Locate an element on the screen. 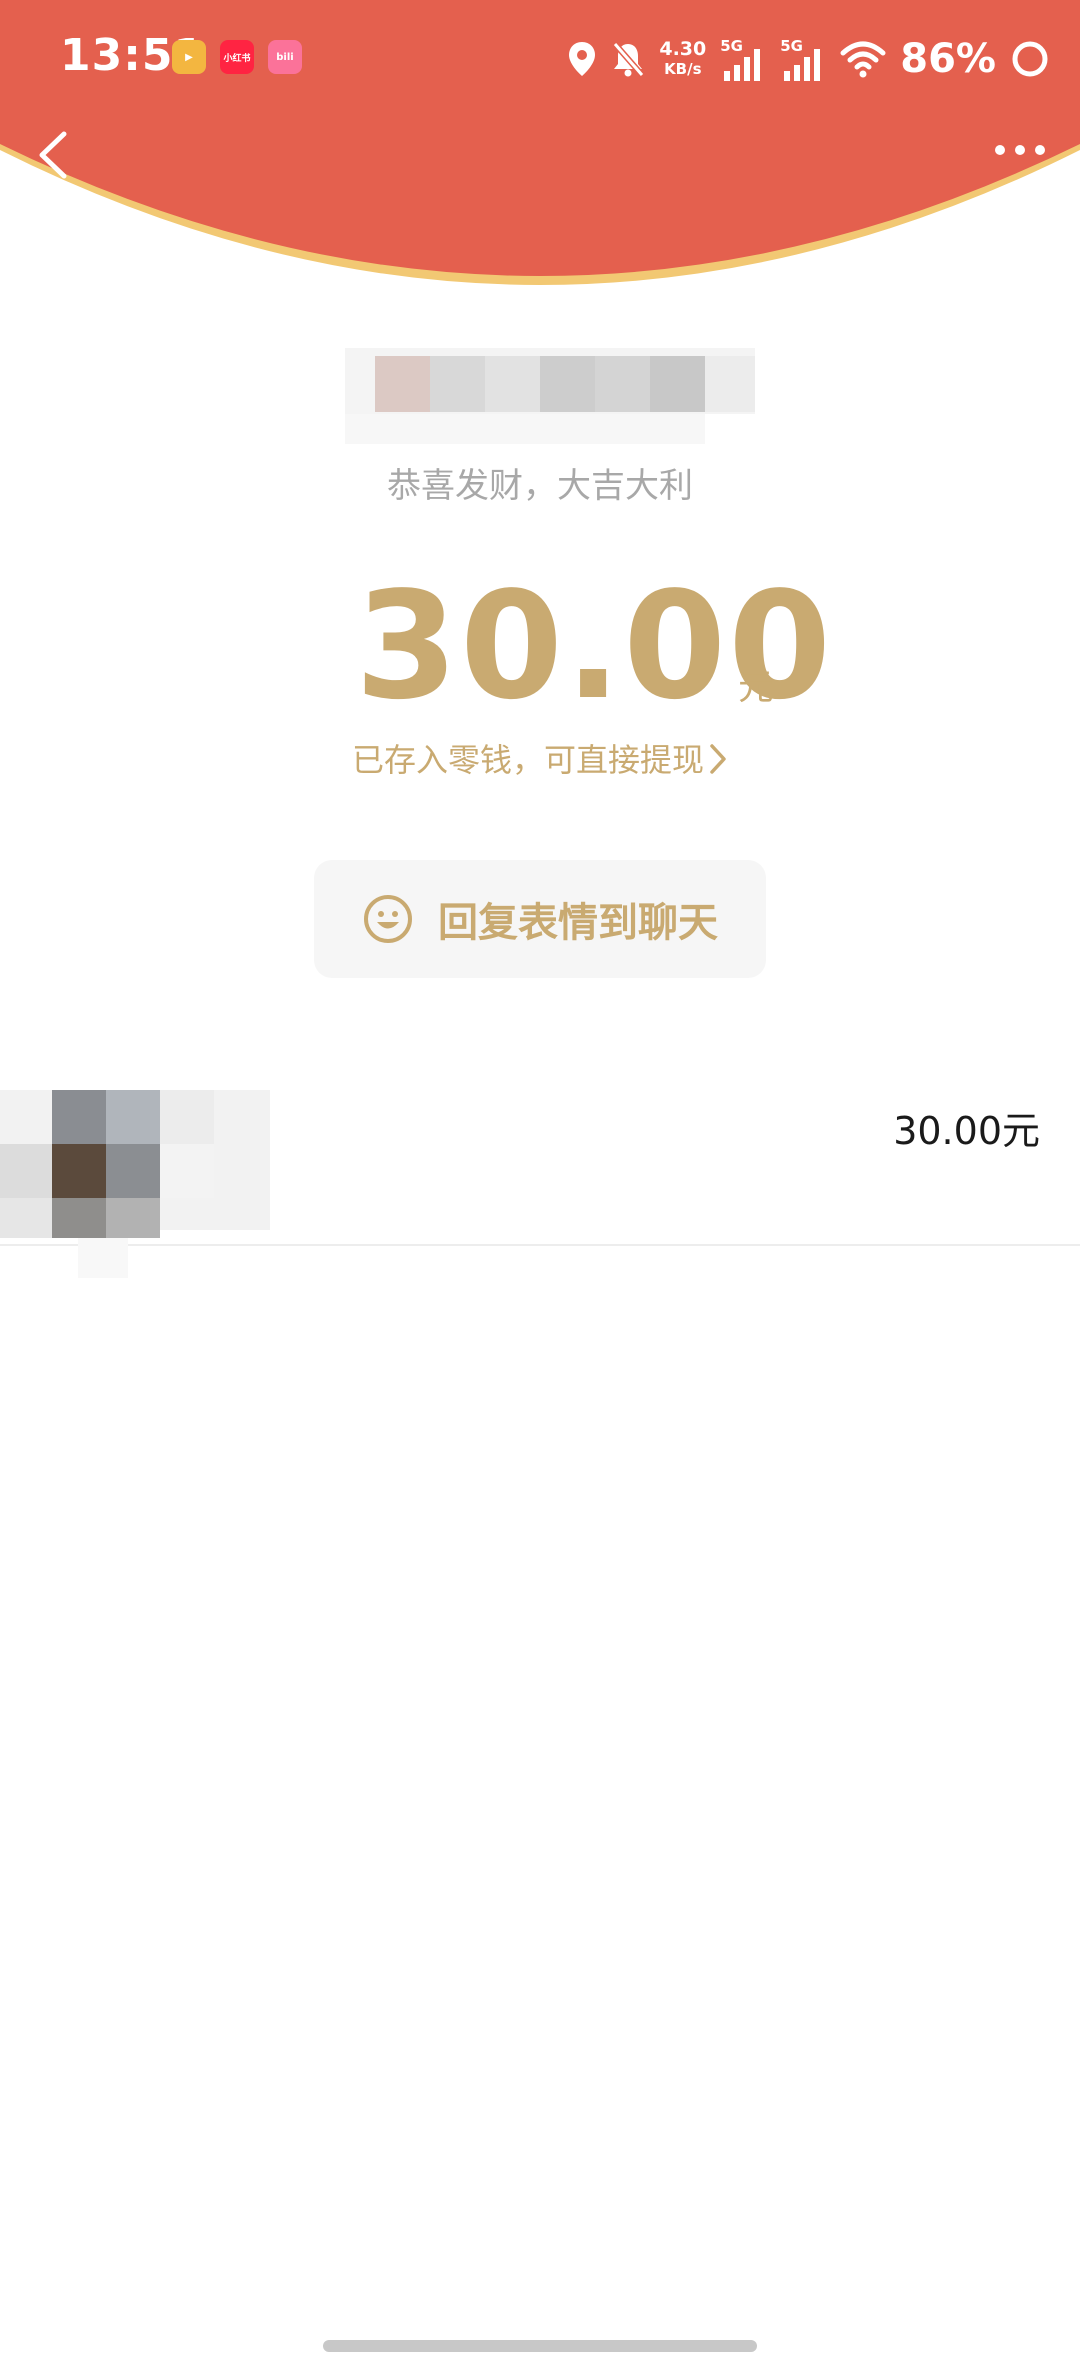  network-speed-value: 4.30 is located at coordinates (683, 49).